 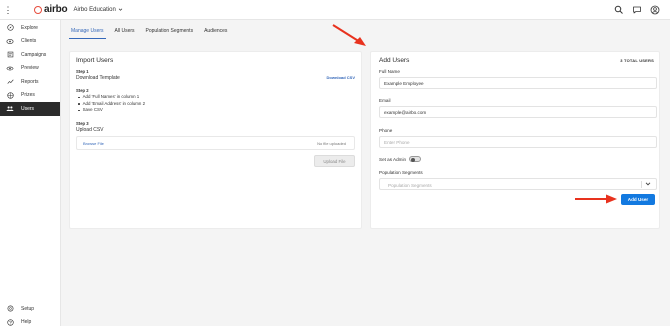 What do you see at coordinates (170, 33) in the screenshot?
I see `tab-population-segments: Population Segments` at bounding box center [170, 33].